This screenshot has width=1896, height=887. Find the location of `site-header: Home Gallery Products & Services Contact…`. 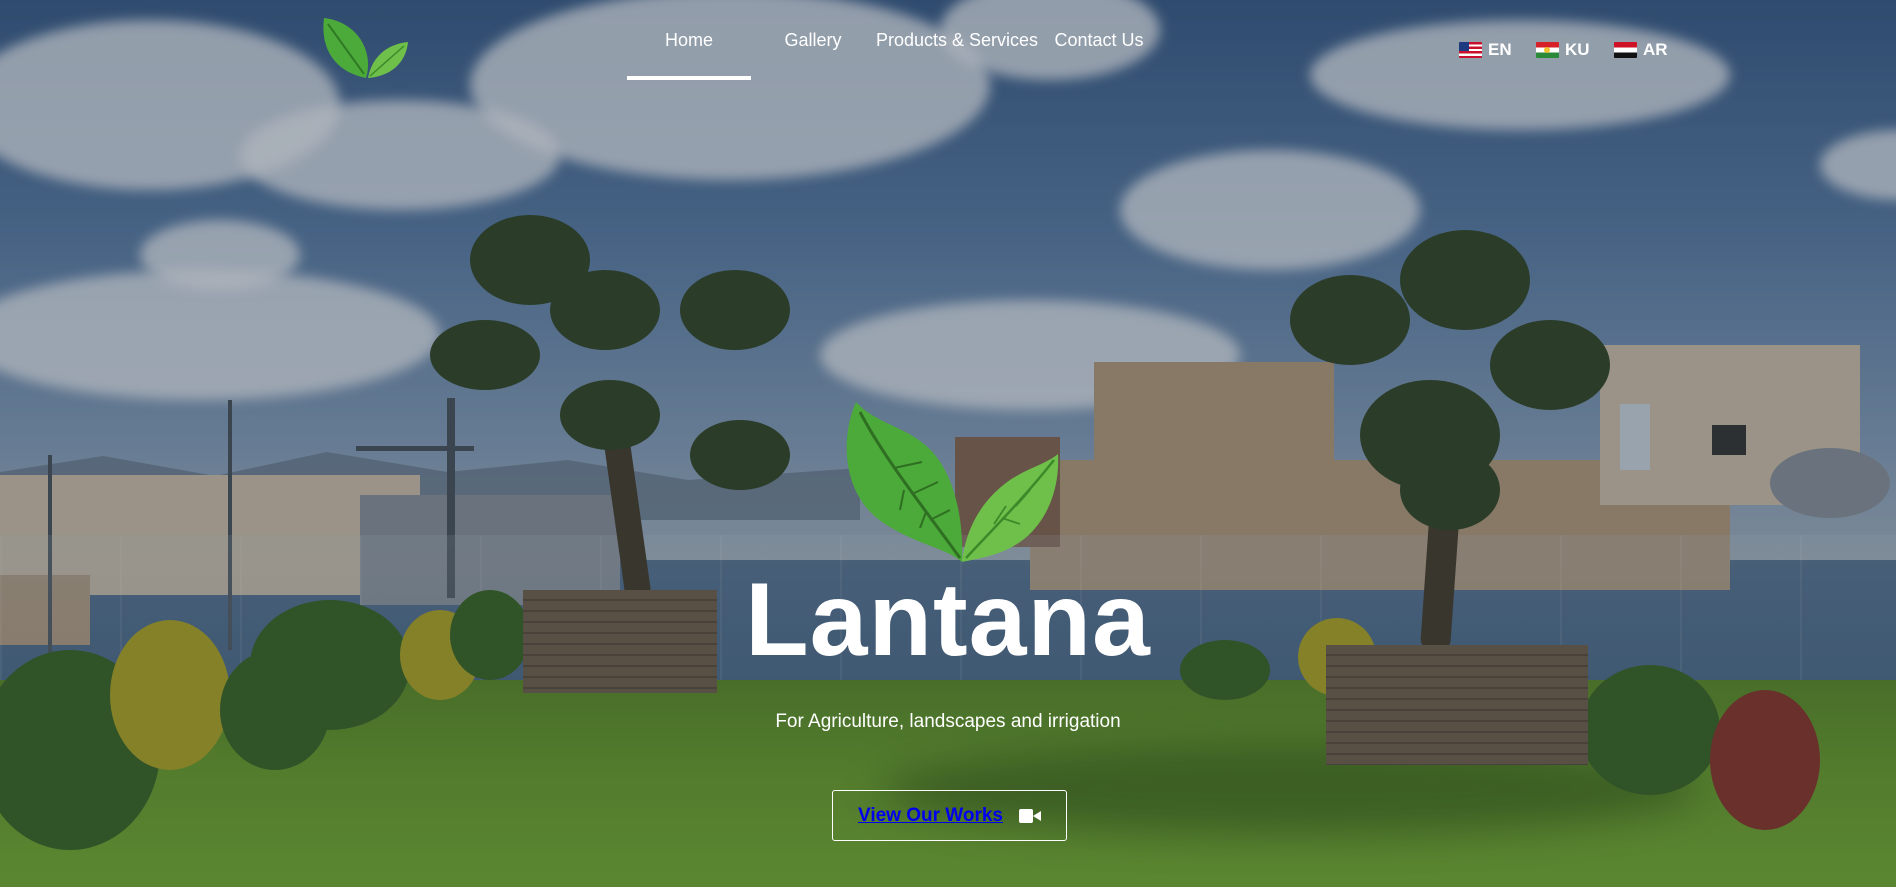

site-header: Home Gallery Products & Services Contact… is located at coordinates (948, 42).